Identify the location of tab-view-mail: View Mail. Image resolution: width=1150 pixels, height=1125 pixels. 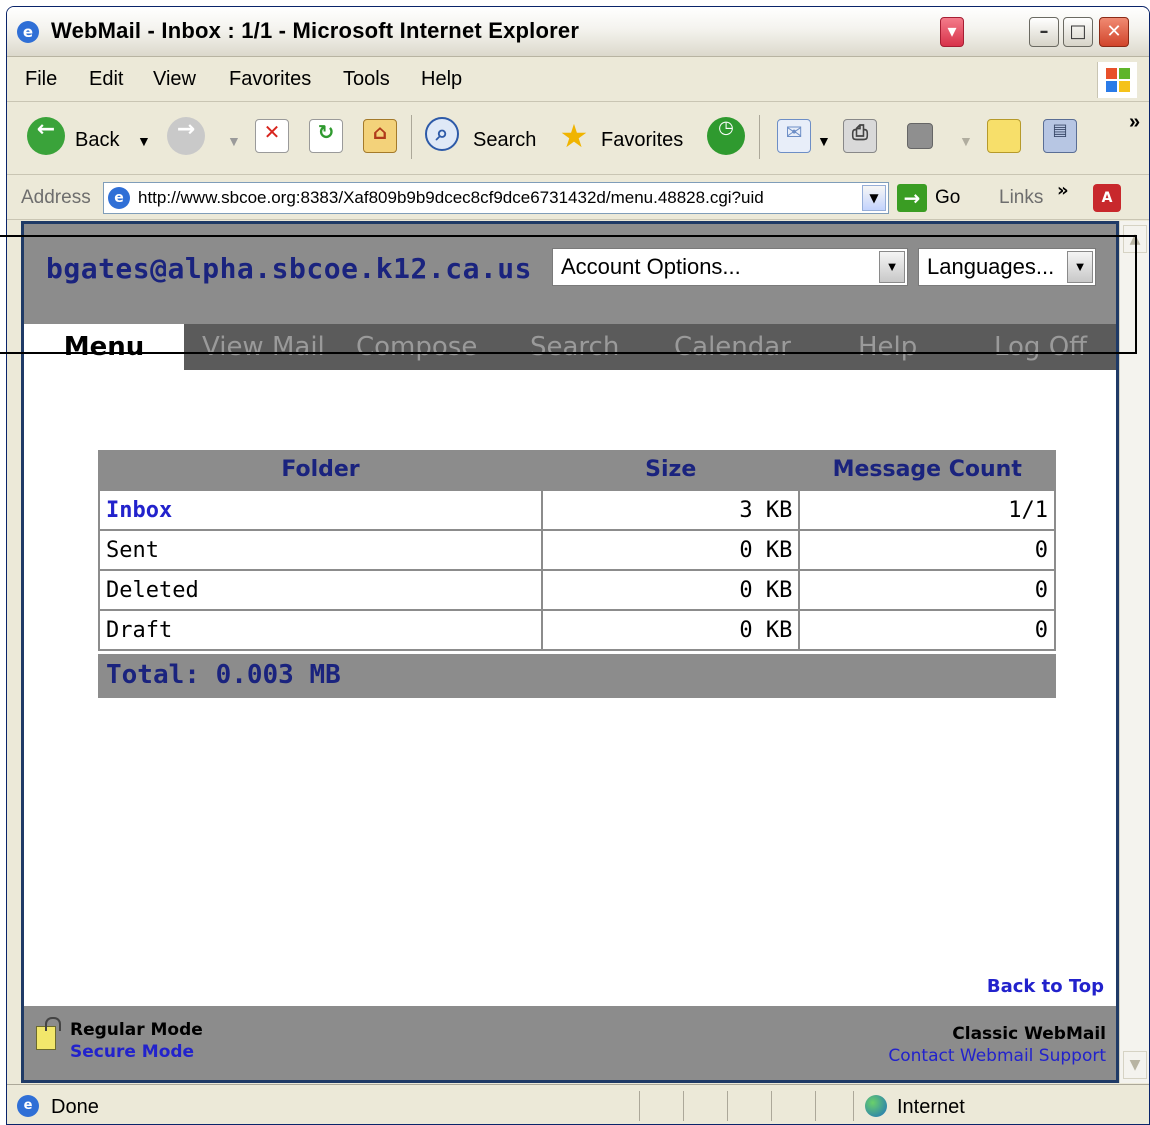
(263, 347).